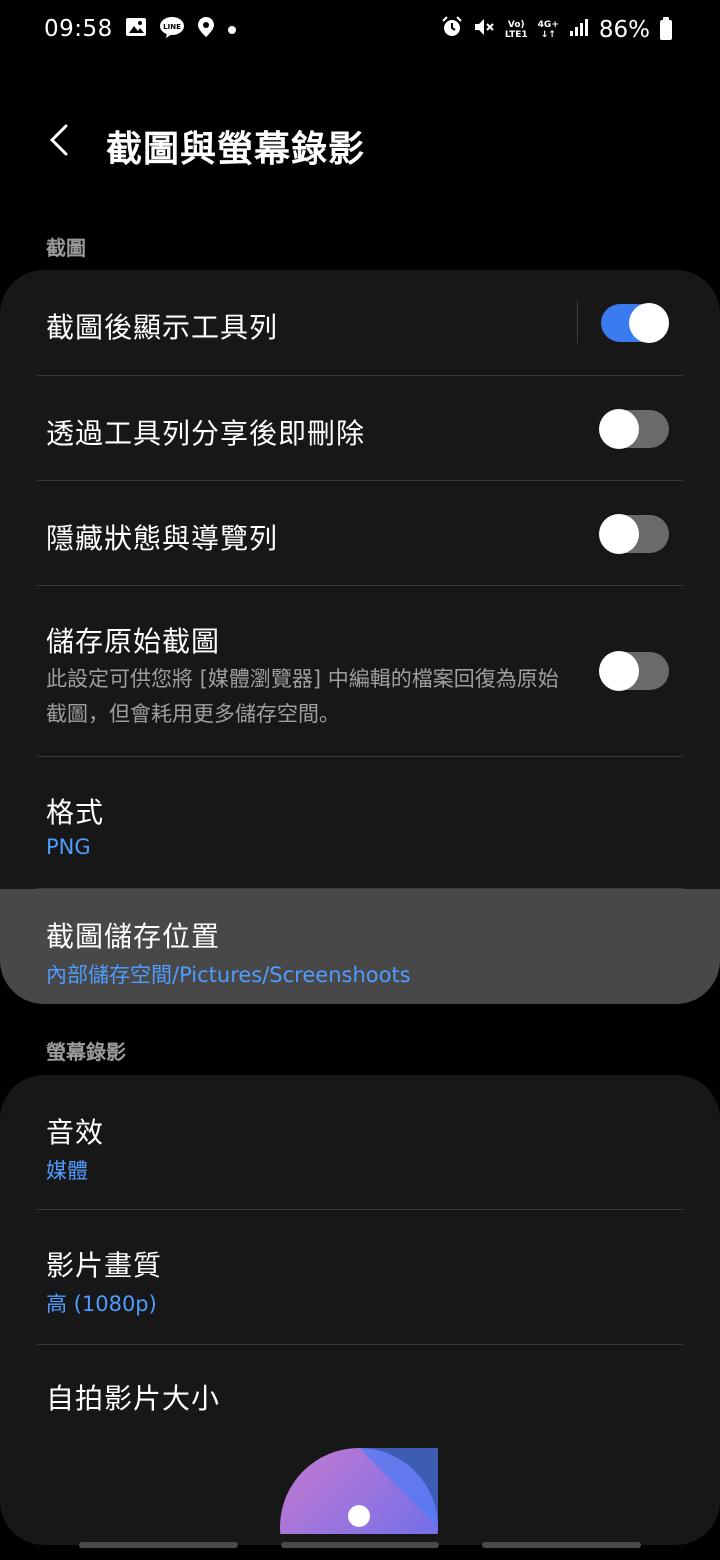 Image resolution: width=720 pixels, height=1560 pixels. I want to click on setting-video-quality: 影片畫質 高 (1080p), so click(360, 1277).